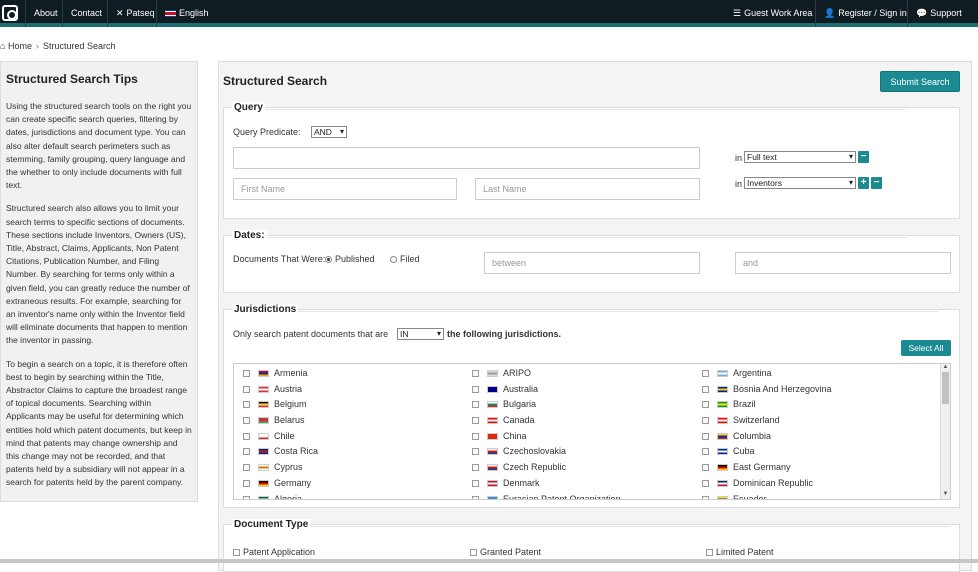  I want to click on jurisdiction-item: Germany, so click(280, 484).